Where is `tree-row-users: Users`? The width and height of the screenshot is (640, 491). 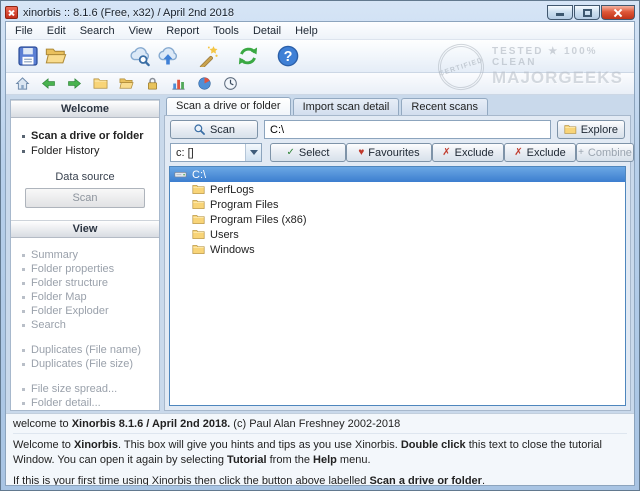
tree-row-users: Users is located at coordinates (397, 234).